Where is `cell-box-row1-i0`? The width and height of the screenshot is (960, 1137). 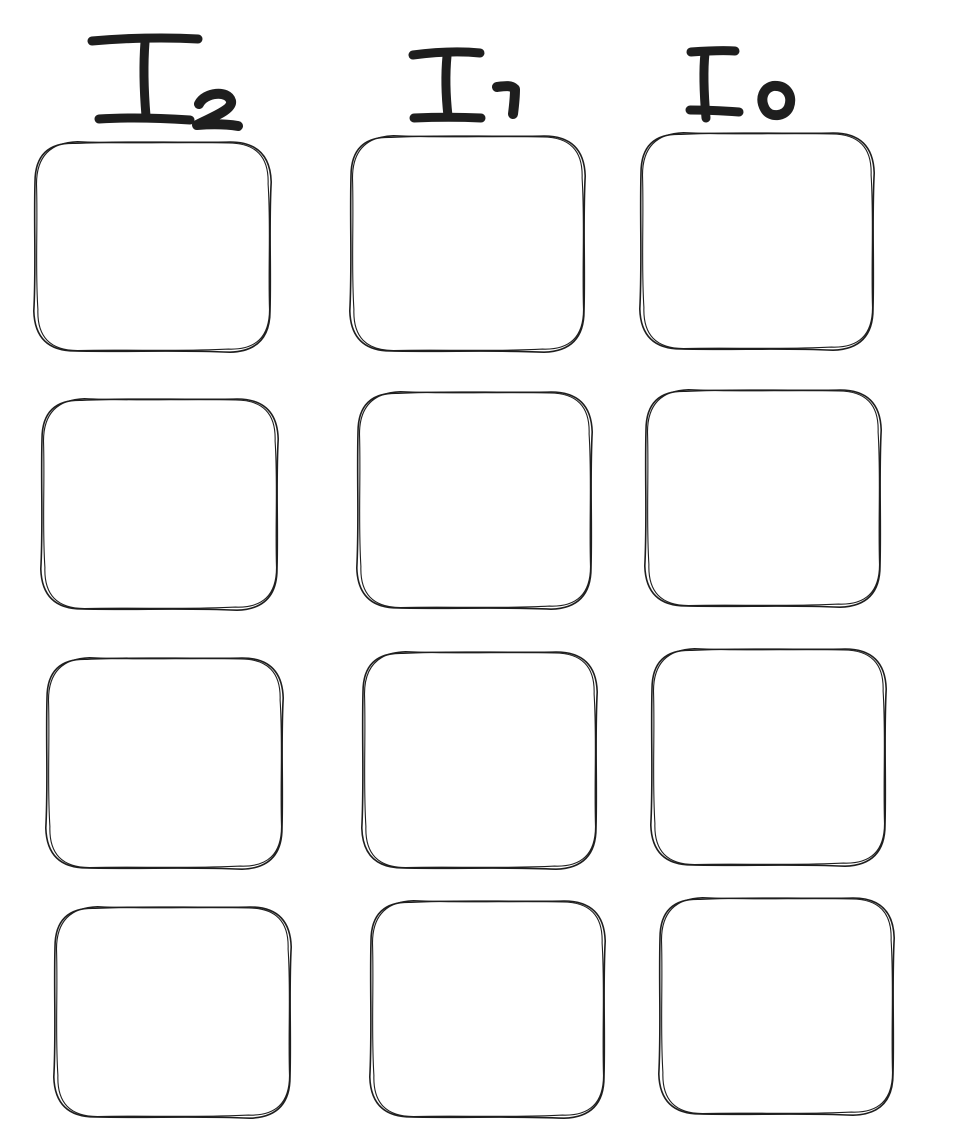
cell-box-row1-i0 is located at coordinates (757, 241).